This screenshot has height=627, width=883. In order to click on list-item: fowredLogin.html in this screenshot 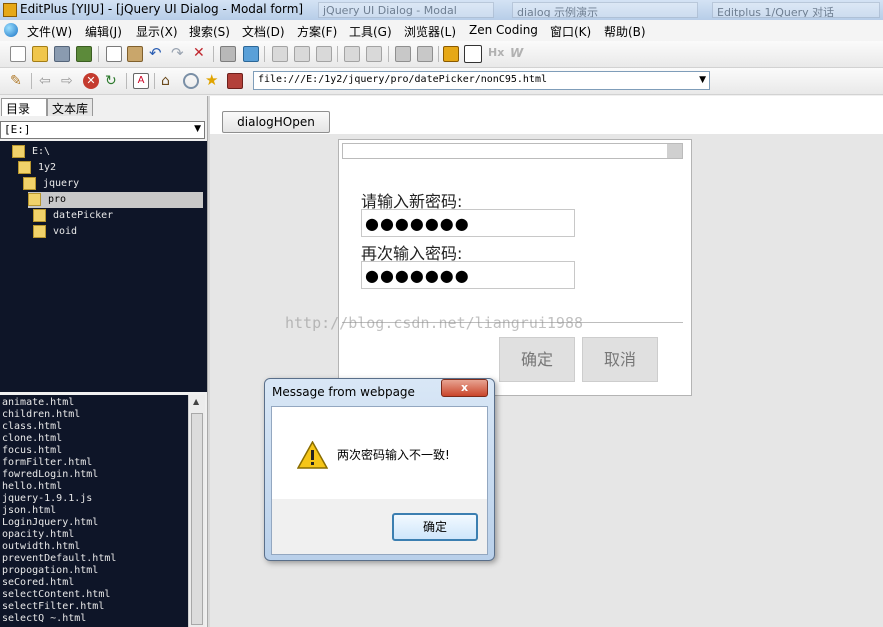, I will do `click(50, 474)`.